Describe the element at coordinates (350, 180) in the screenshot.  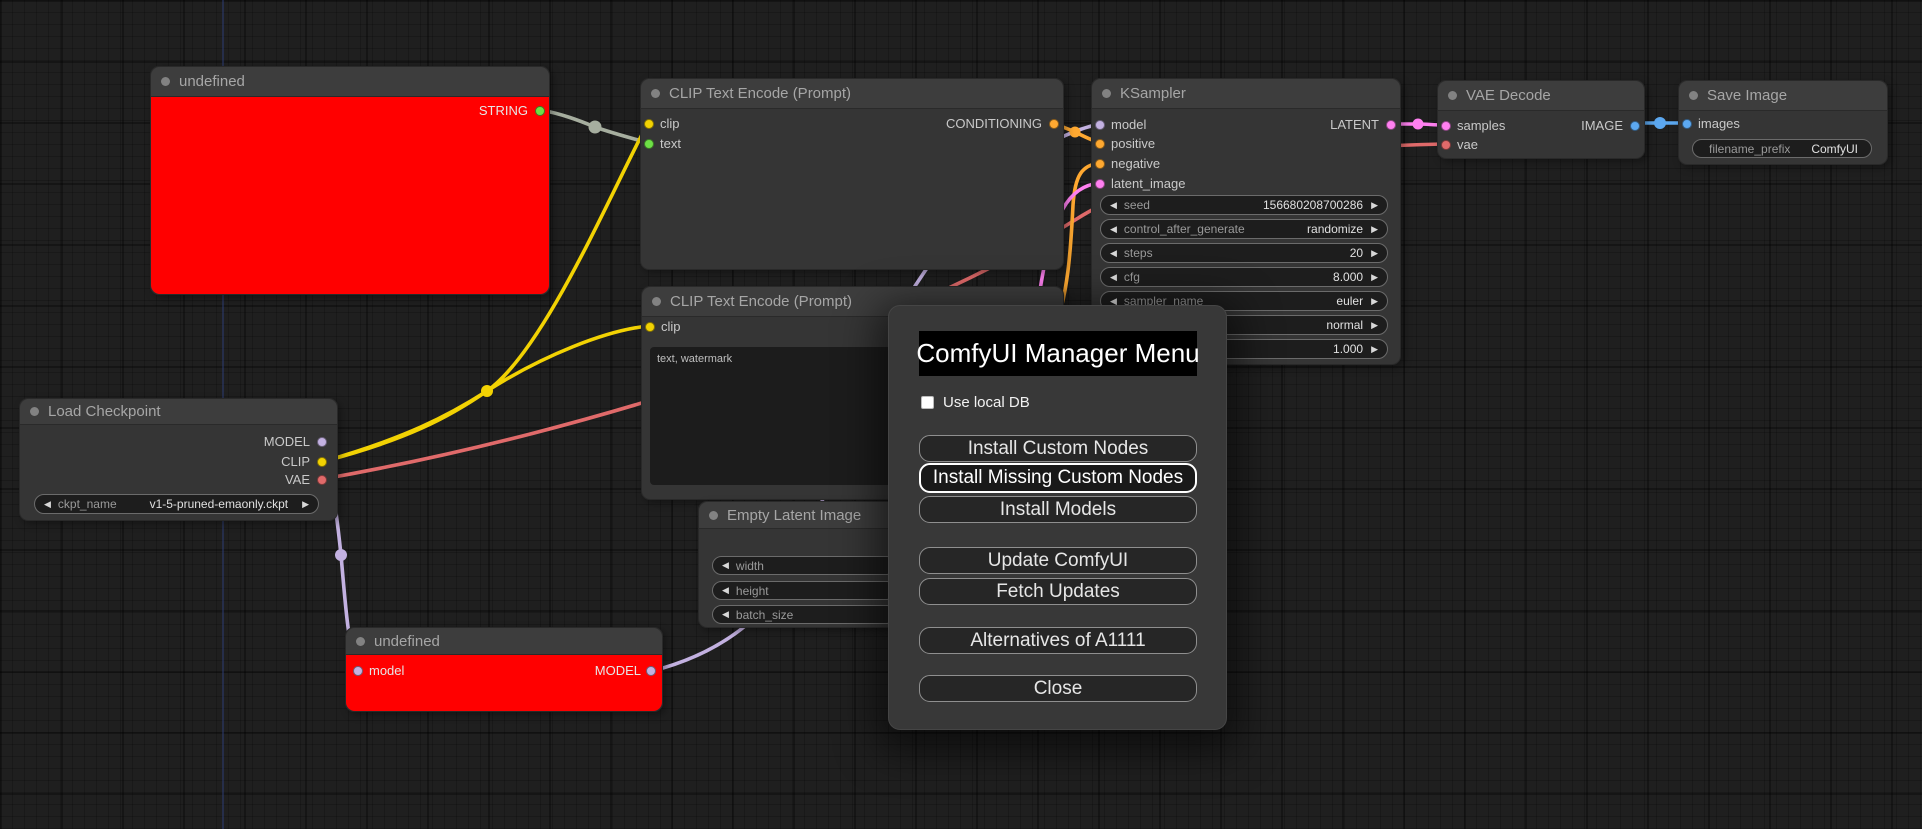
I see `node-undefined-top: undefined STRING` at that location.